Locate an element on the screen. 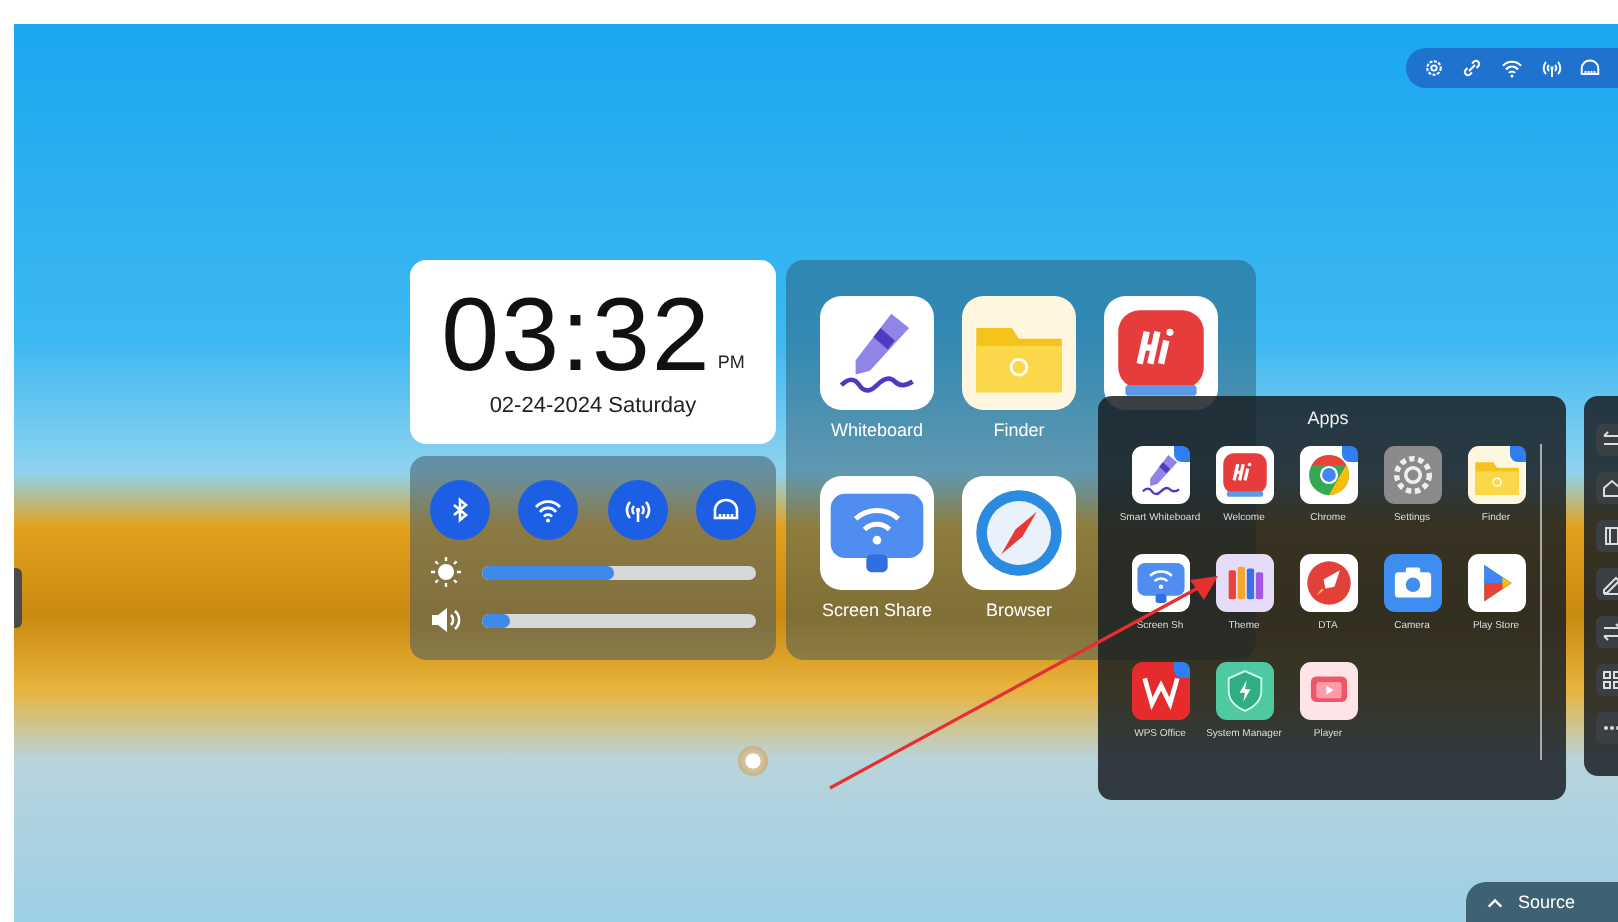 This screenshot has width=1618, height=922. volume-slider is located at coordinates (619, 620).